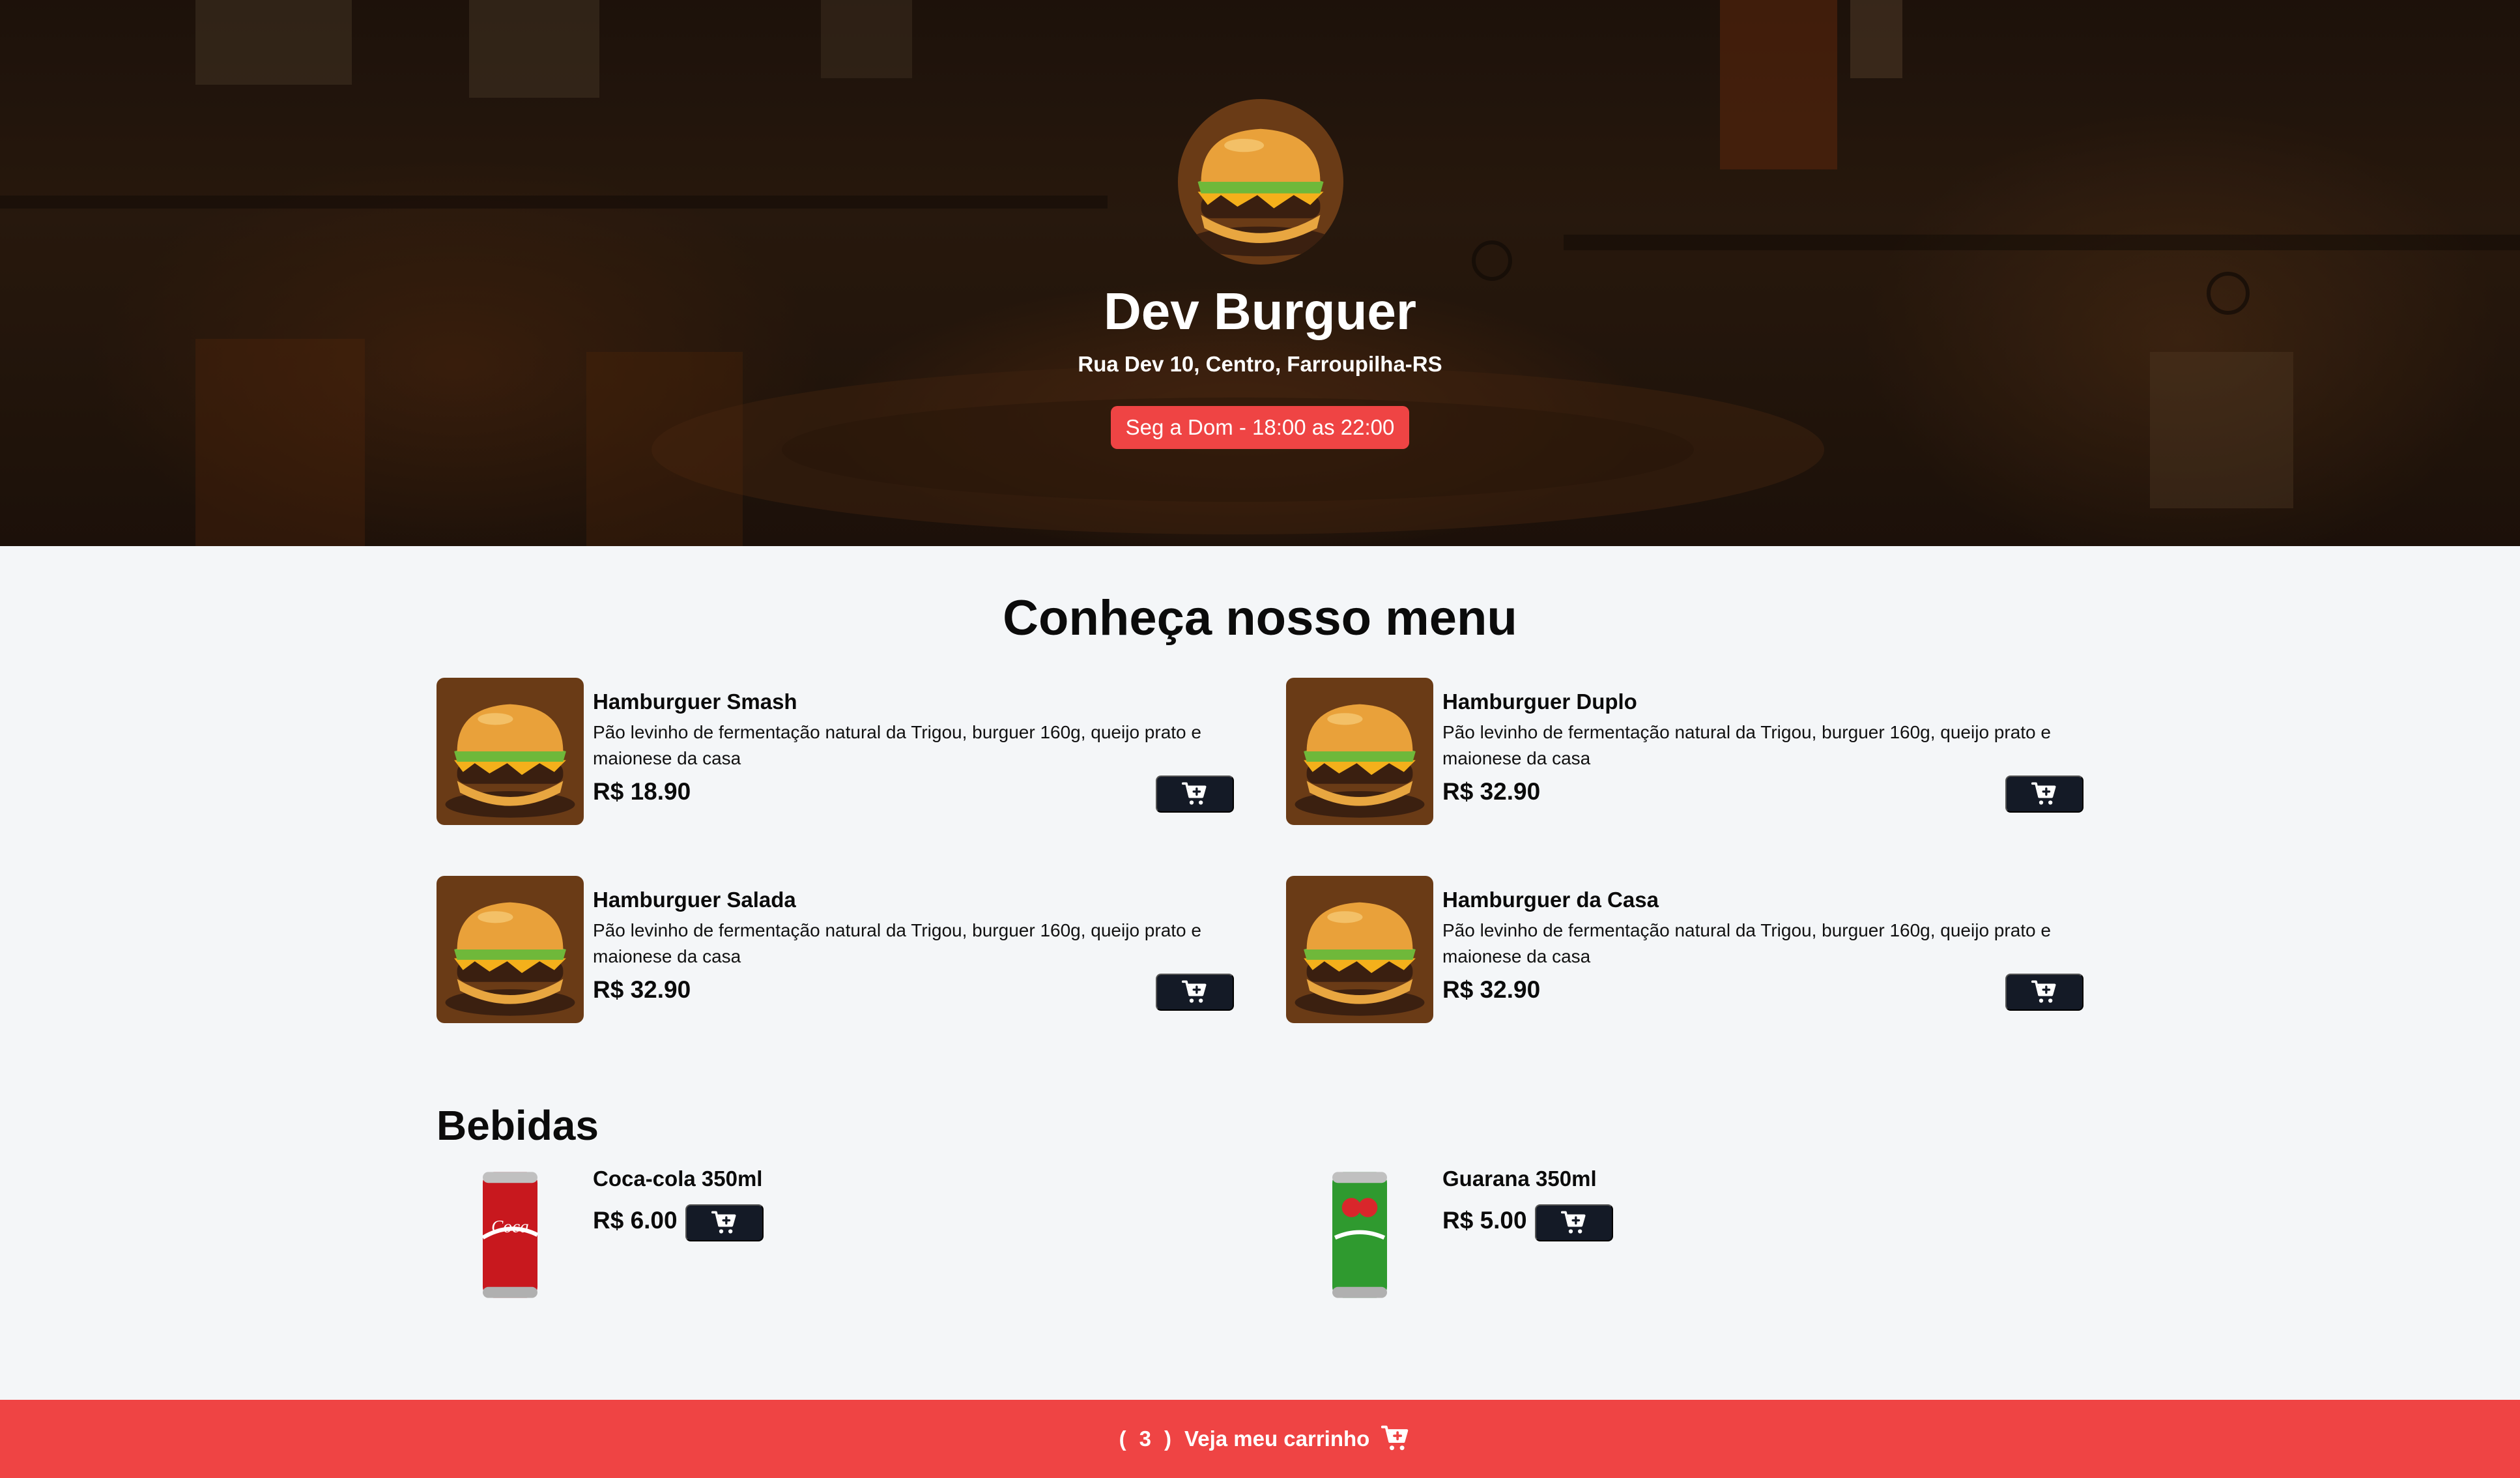 This screenshot has height=1478, width=2520. I want to click on product-price: R$ 5.00, so click(1484, 1221).